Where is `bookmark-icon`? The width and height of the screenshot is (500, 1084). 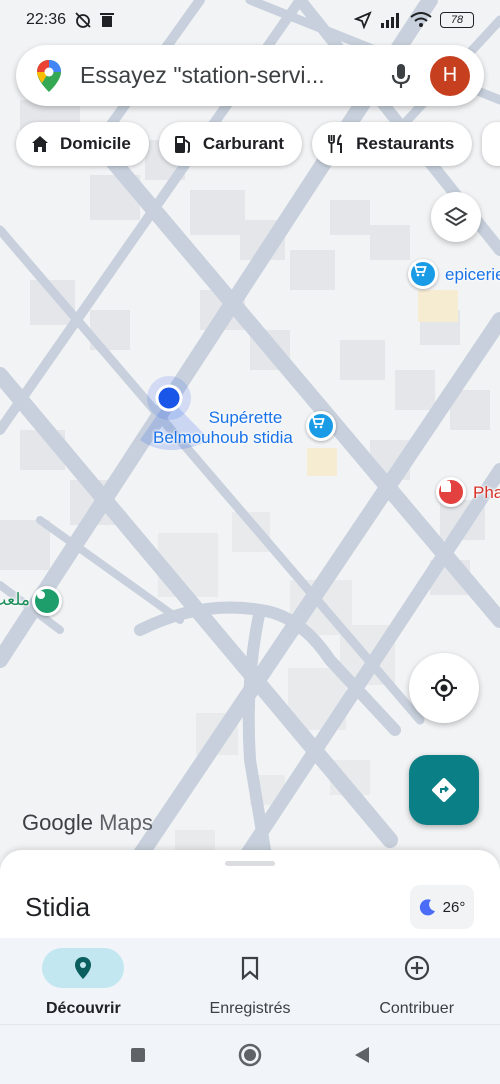 bookmark-icon is located at coordinates (250, 968).